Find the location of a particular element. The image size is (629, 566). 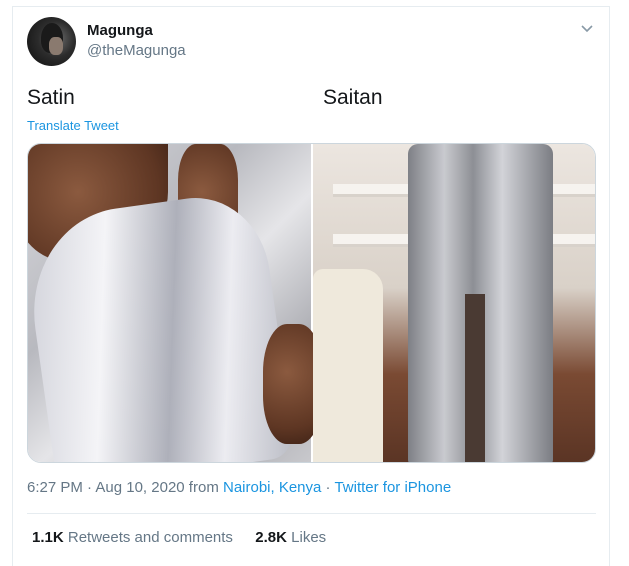

user-handle: @theMagunga is located at coordinates (136, 50).